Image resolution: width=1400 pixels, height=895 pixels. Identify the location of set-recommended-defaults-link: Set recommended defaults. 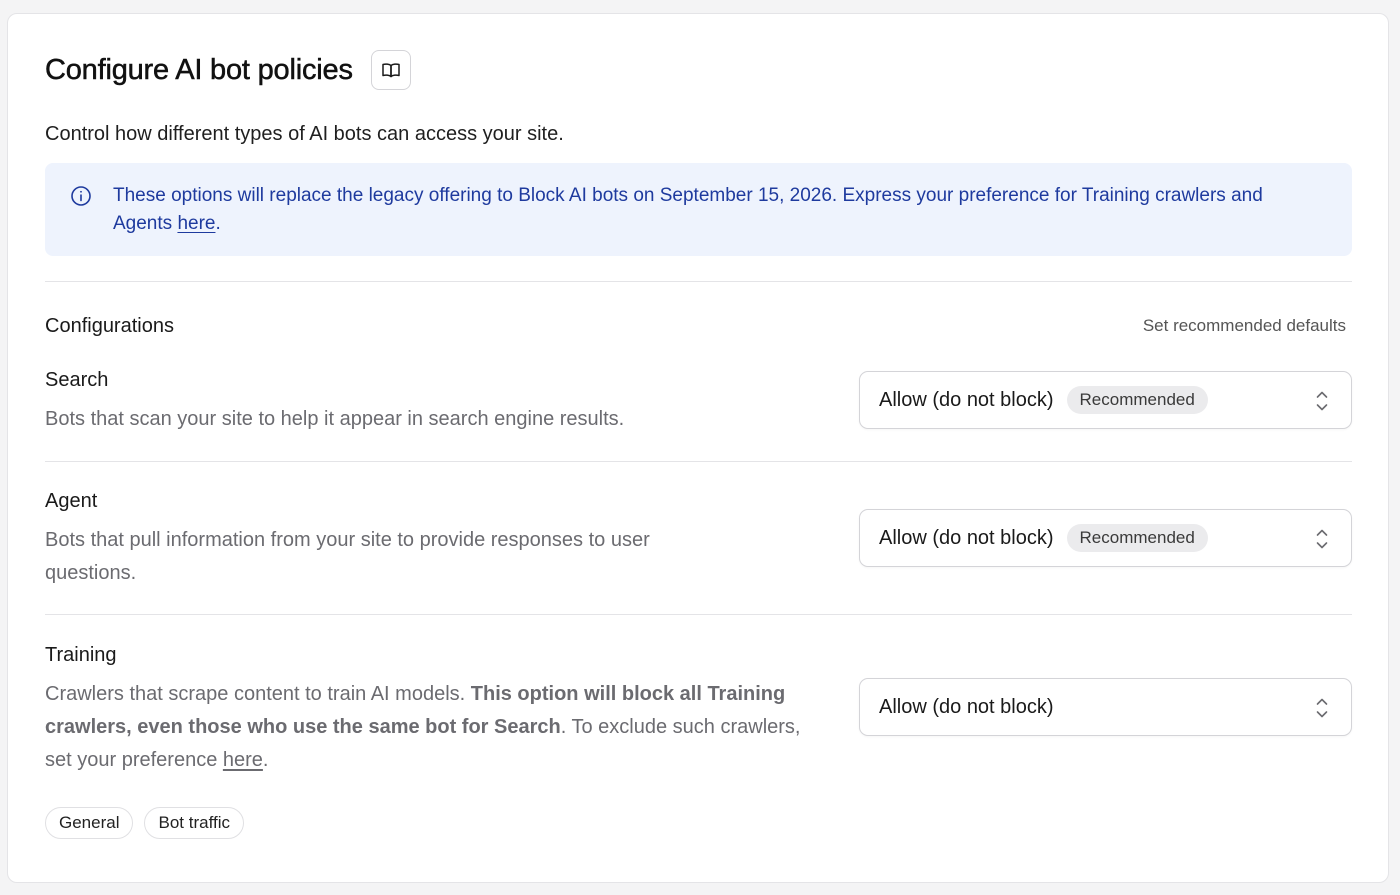
(1244, 326).